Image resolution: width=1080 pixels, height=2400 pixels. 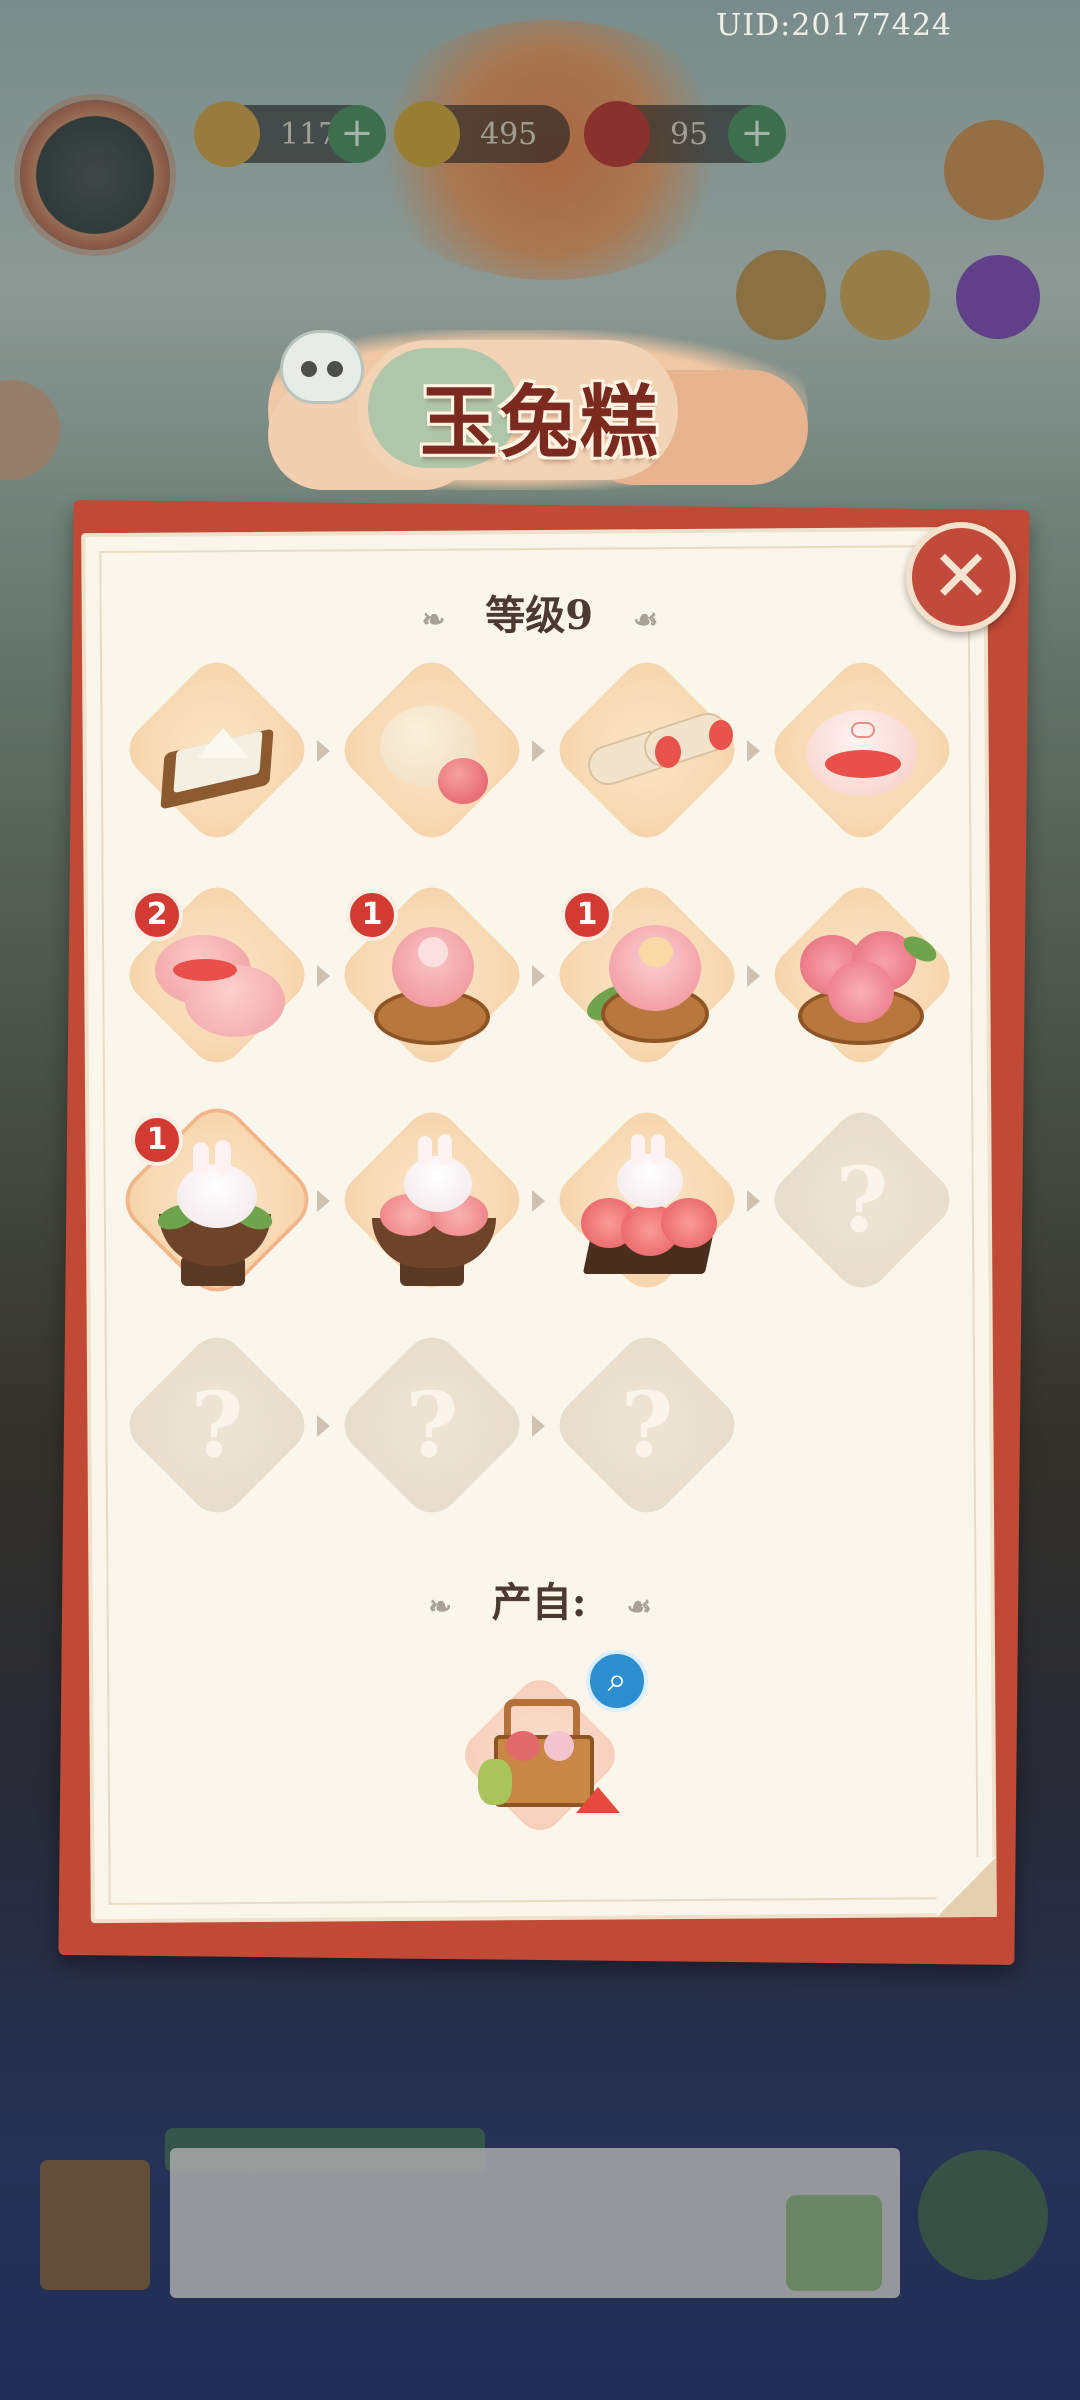 I want to click on source-heading: ❧ 产自: ☙, so click(x=540, y=1599).